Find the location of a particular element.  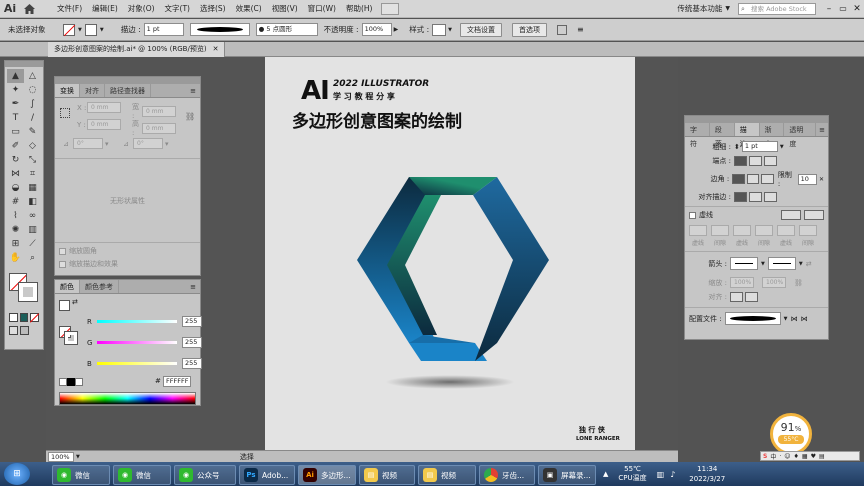

opacity-input: 100% is located at coordinates (376, 29).